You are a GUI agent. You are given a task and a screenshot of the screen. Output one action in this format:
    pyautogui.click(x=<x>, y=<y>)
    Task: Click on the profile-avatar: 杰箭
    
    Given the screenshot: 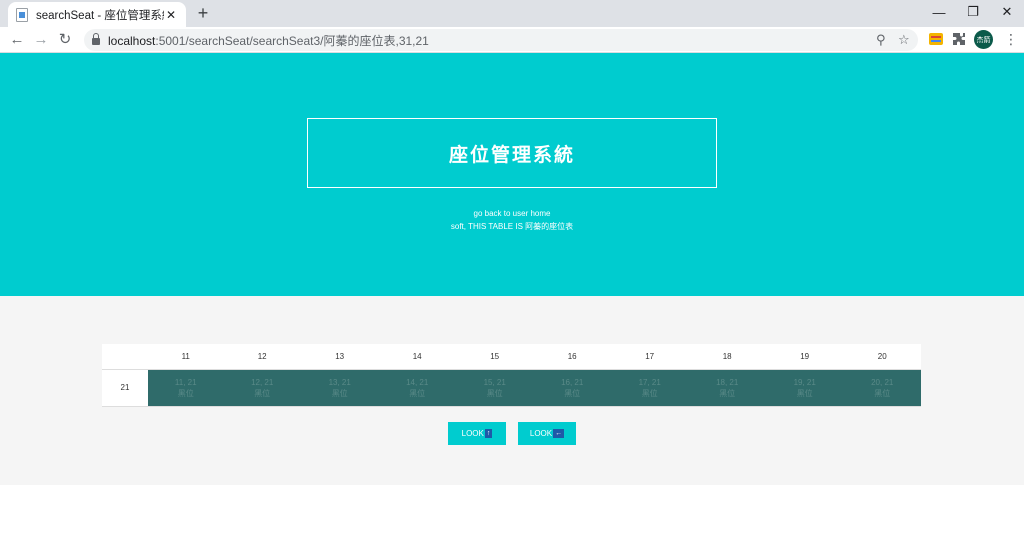 What is the action you would take?
    pyautogui.click(x=983, y=39)
    